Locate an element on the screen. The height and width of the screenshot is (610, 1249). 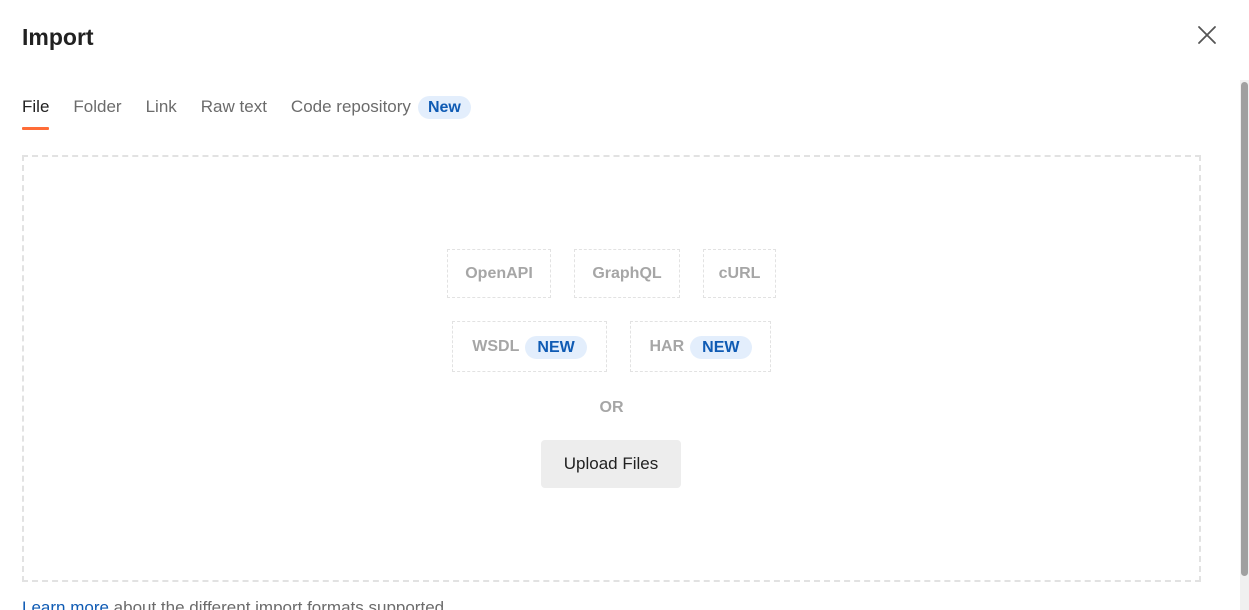
upload-files-button: Upload Files is located at coordinates (611, 464).